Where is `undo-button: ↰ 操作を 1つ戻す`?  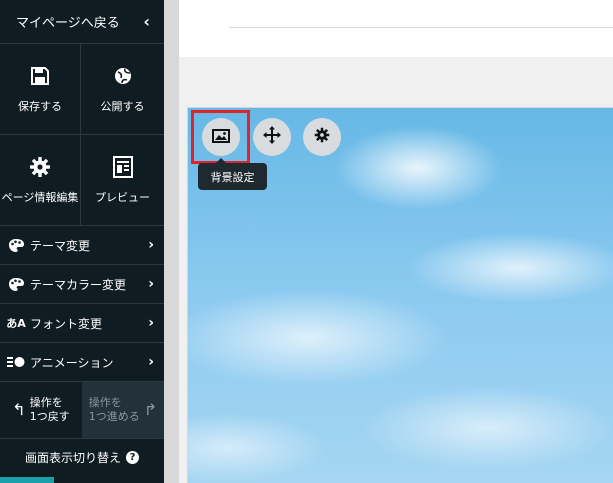 undo-button: ↰ 操作を 1つ戻す is located at coordinates (41, 410).